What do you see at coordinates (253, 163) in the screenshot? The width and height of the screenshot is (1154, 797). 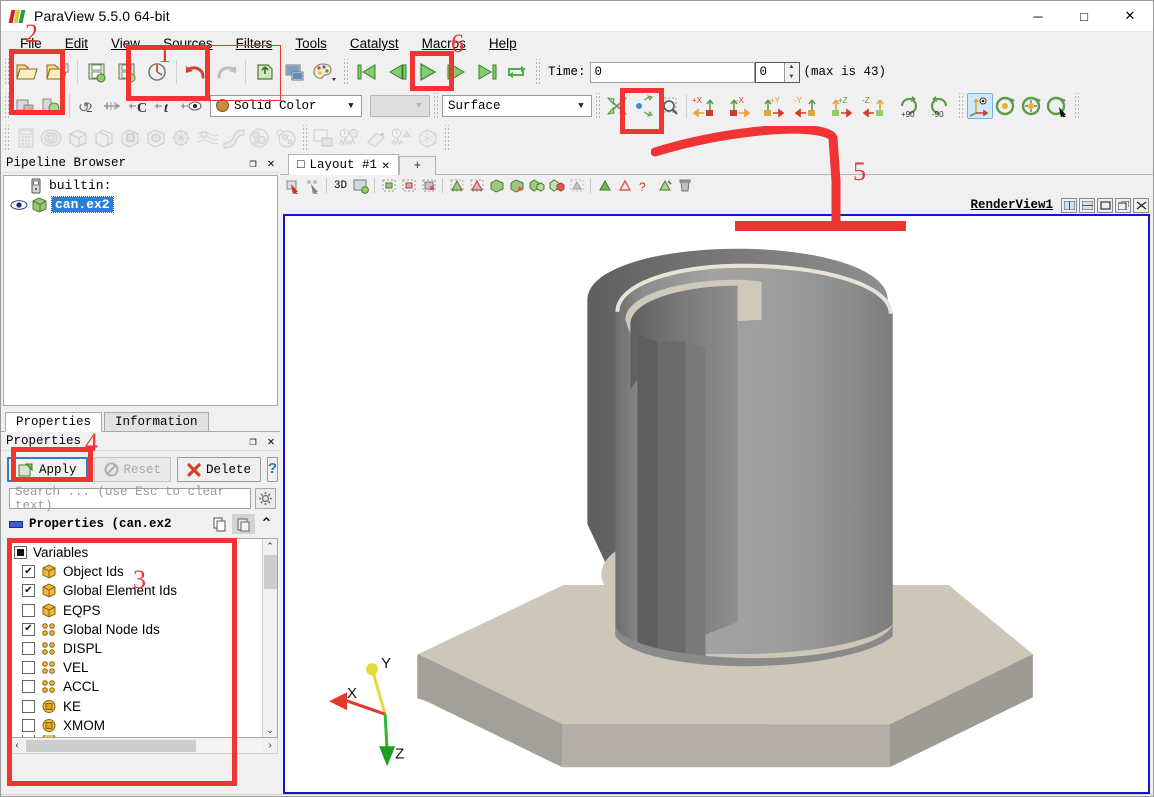 I see `pipeline-undock-icon: ❐` at bounding box center [253, 163].